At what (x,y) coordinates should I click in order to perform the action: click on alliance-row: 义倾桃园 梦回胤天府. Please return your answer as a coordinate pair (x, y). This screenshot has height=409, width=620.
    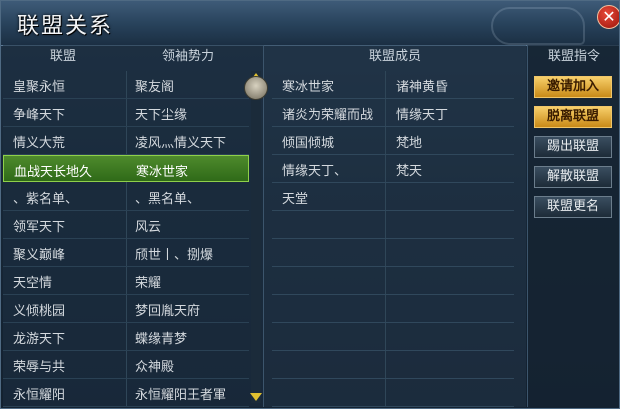
    Looking at the image, I should click on (126, 309).